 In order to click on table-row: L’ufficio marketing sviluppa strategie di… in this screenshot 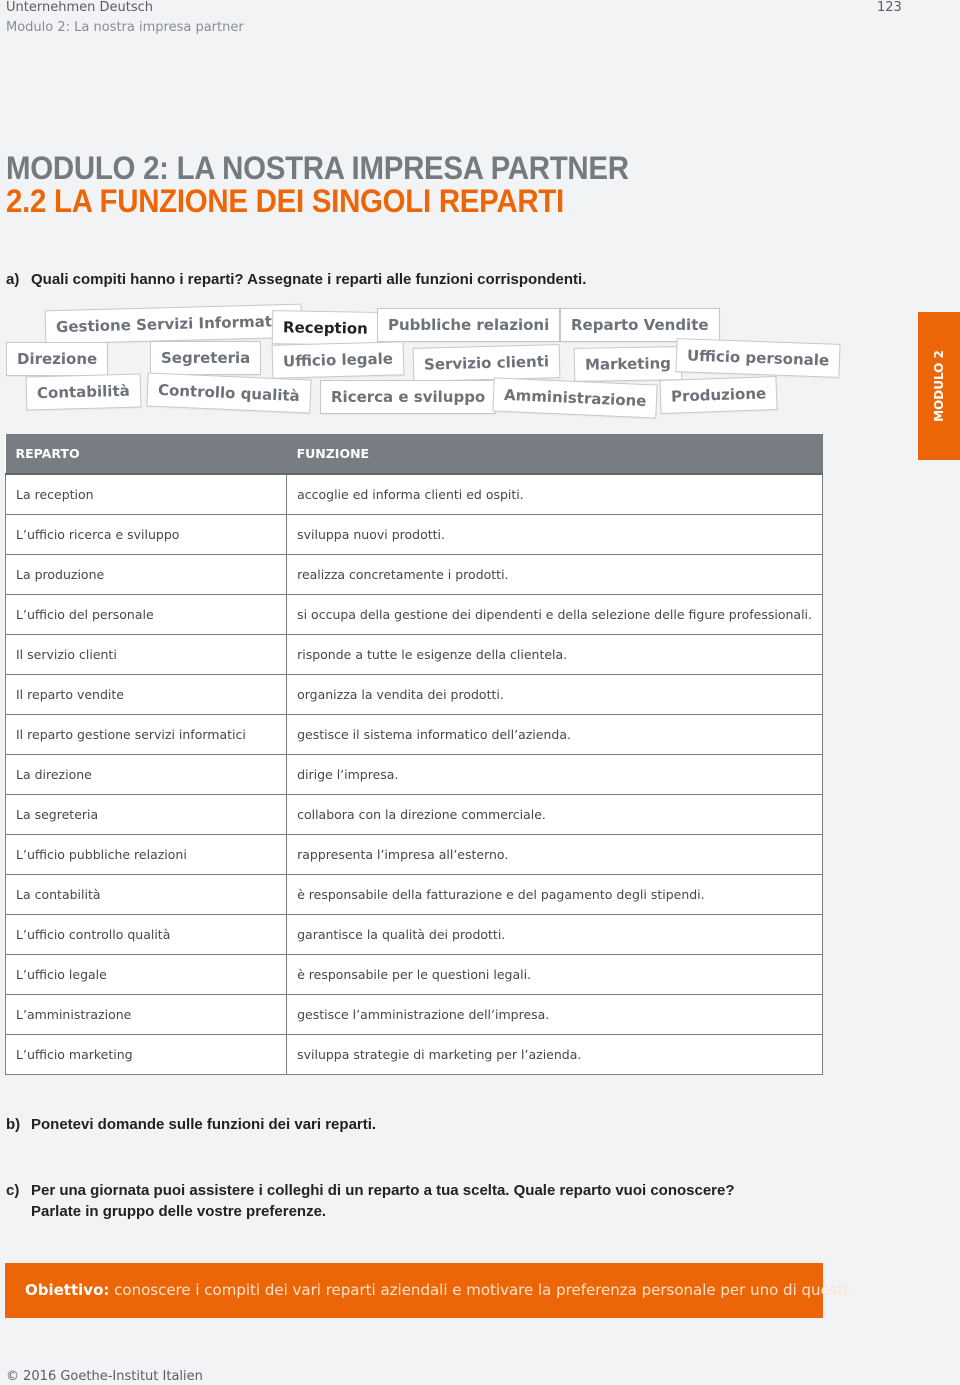, I will do `click(413, 1054)`.